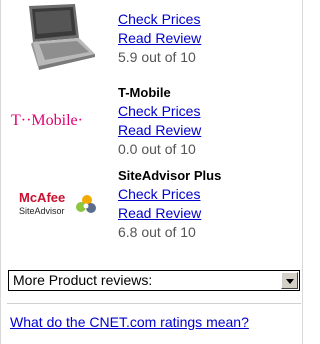 This screenshot has width=320, height=344. What do you see at coordinates (157, 57) in the screenshot?
I see `rating-text: 5.9 out of 10` at bounding box center [157, 57].